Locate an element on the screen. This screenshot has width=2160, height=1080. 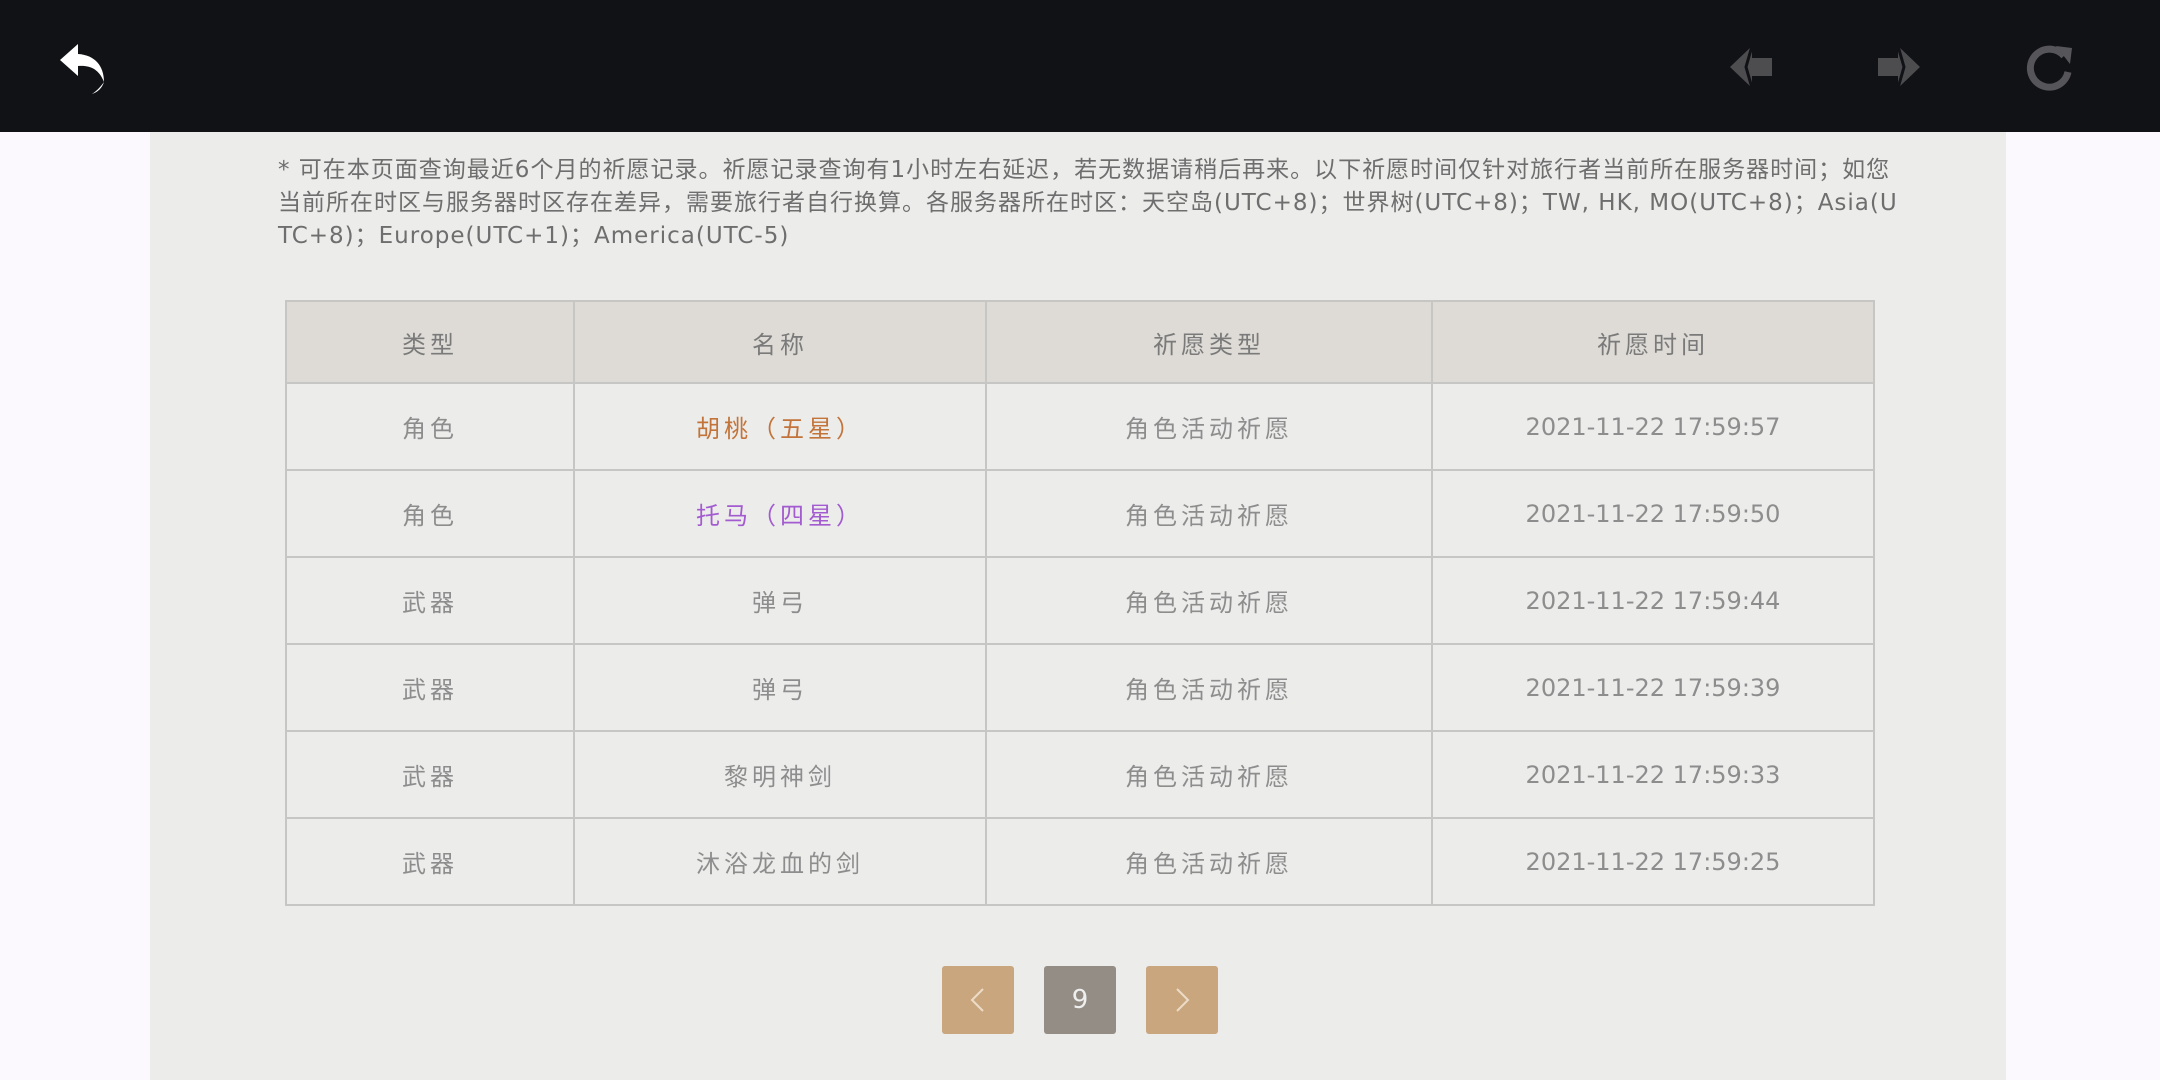
table-header-row: 类型 名称 祈愿类型 祈愿时间 is located at coordinates (1080, 342).